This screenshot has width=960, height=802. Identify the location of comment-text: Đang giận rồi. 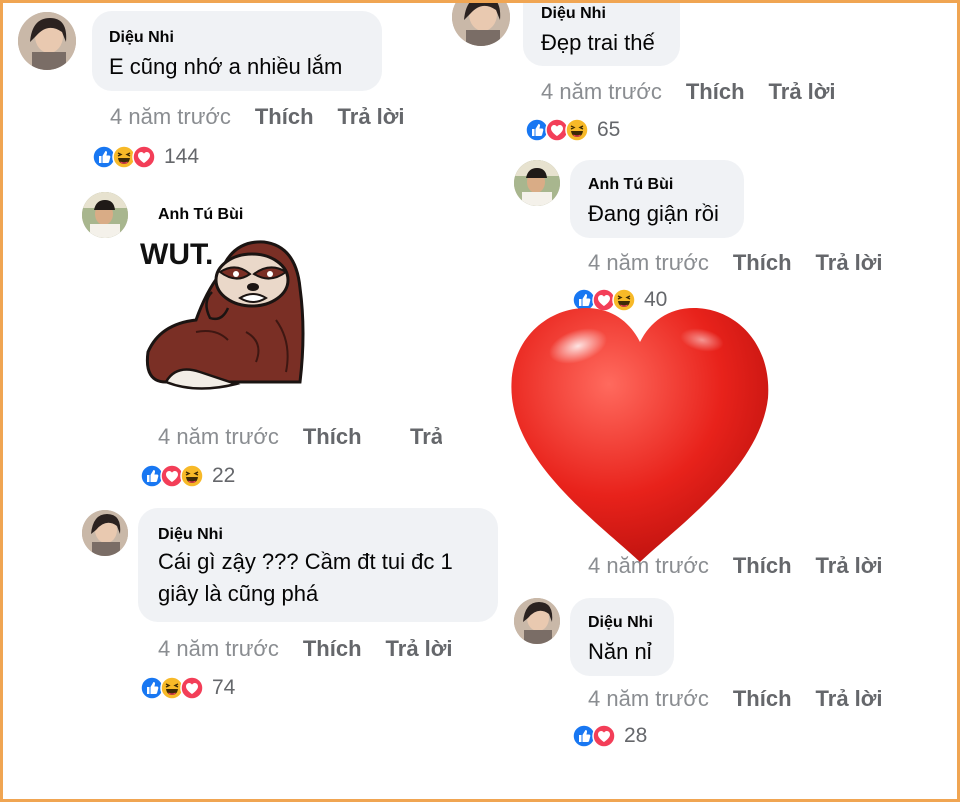
(653, 213).